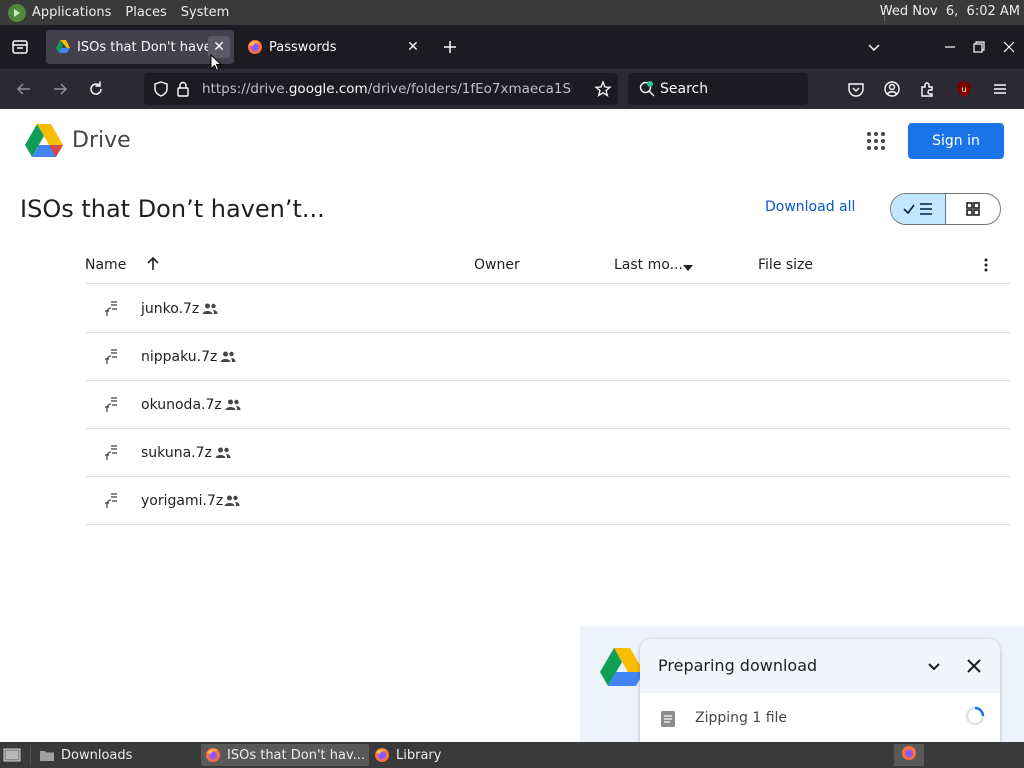  Describe the element at coordinates (450, 755) in the screenshot. I see `taskbar-item-library: Library` at that location.